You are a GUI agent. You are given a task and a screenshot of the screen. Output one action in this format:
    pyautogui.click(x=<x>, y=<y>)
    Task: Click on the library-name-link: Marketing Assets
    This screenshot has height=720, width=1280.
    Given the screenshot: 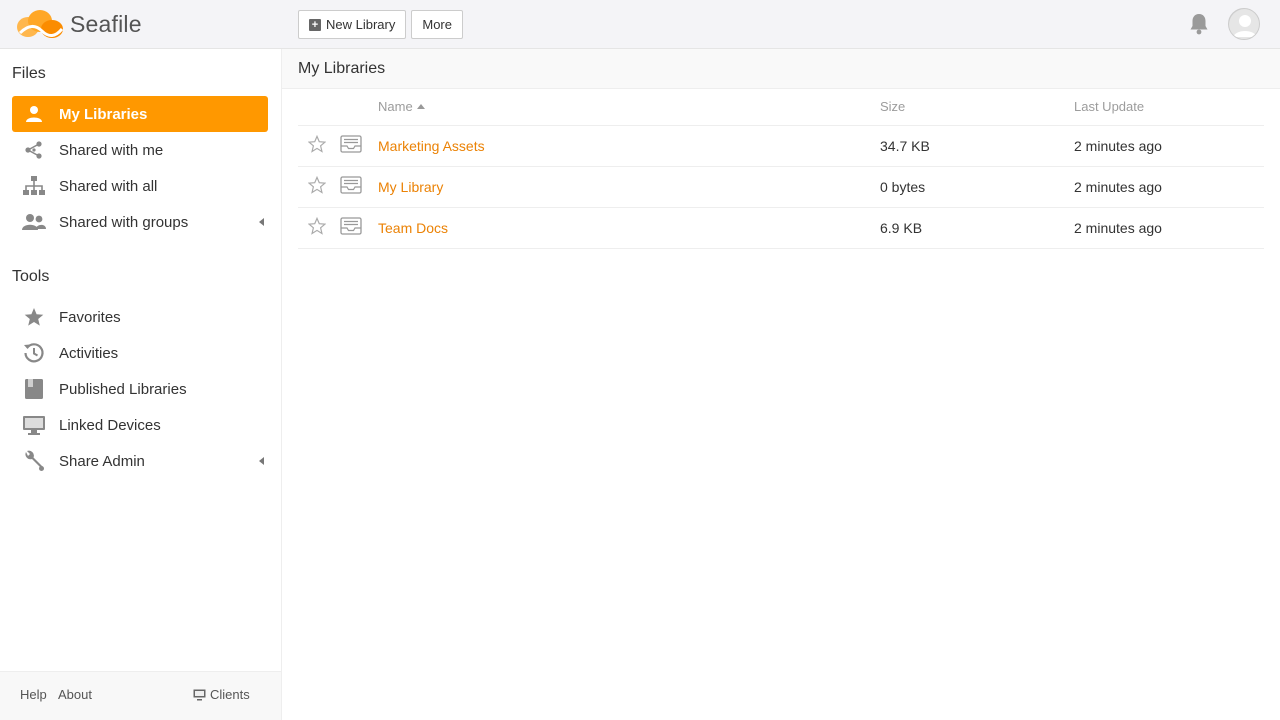 What is the action you would take?
    pyautogui.click(x=431, y=146)
    